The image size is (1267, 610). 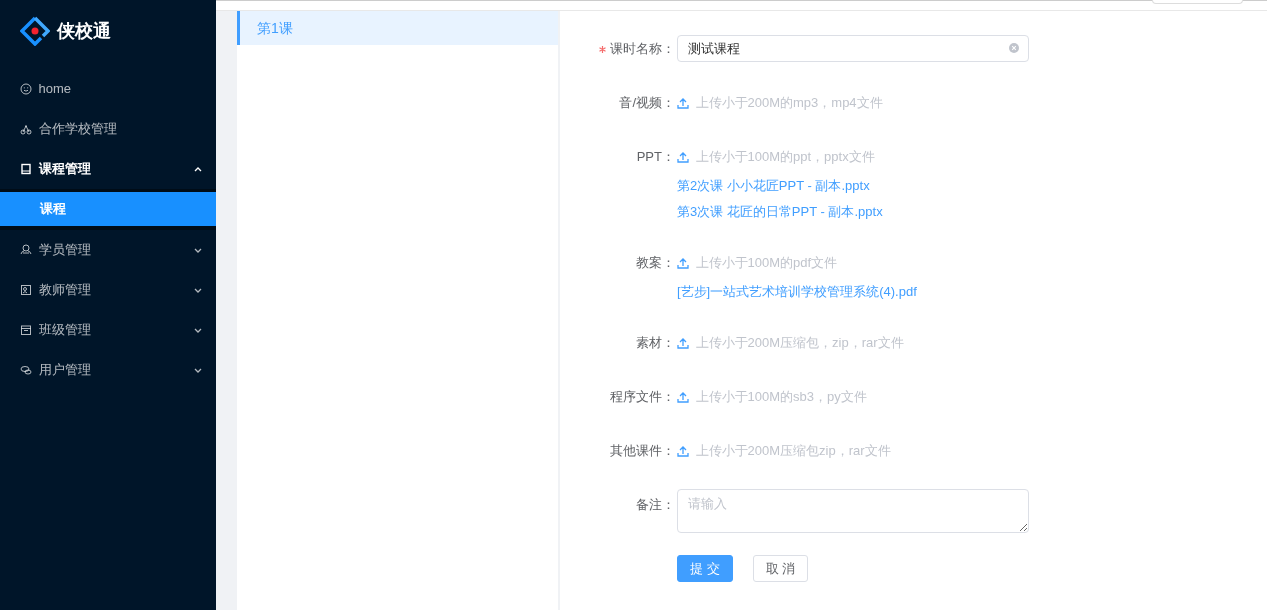 I want to click on clear-icon, so click(x=1014, y=48).